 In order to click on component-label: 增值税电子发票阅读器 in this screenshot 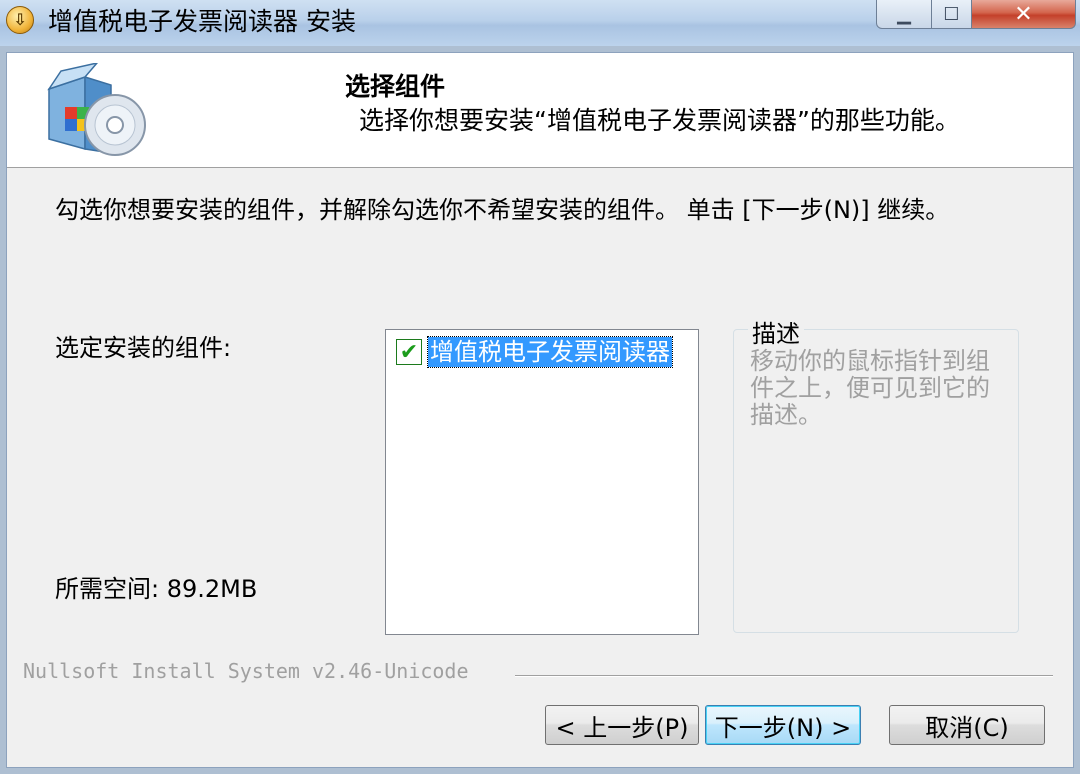, I will do `click(550, 352)`.